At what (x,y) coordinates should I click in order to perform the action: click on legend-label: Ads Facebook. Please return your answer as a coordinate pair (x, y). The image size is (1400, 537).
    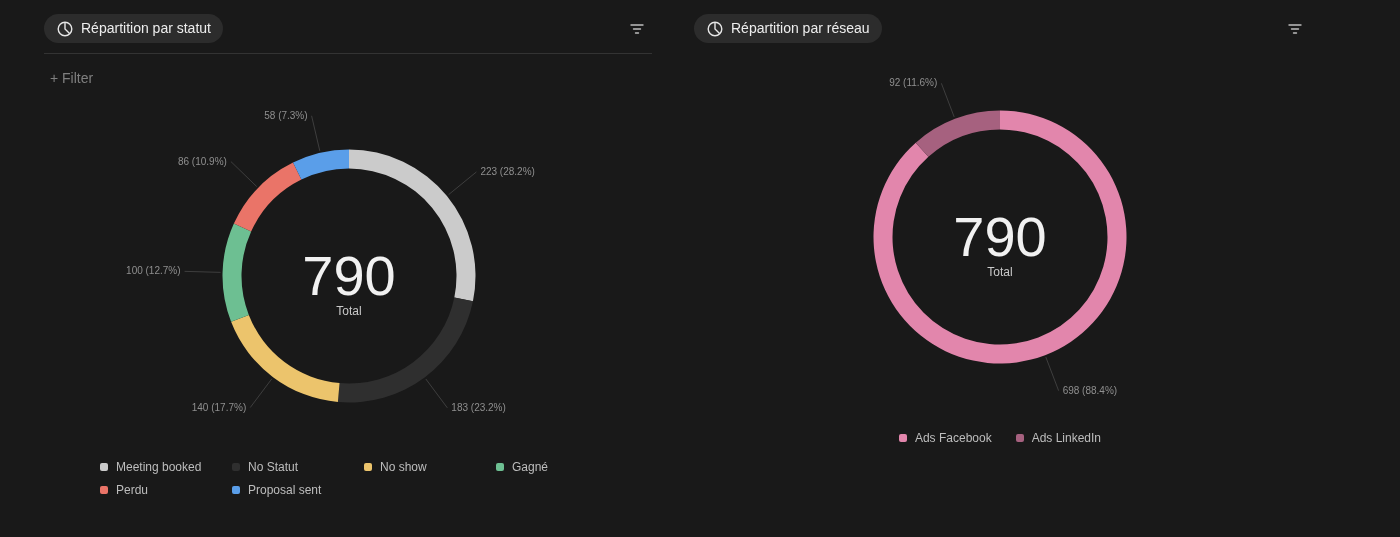
    Looking at the image, I should click on (953, 438).